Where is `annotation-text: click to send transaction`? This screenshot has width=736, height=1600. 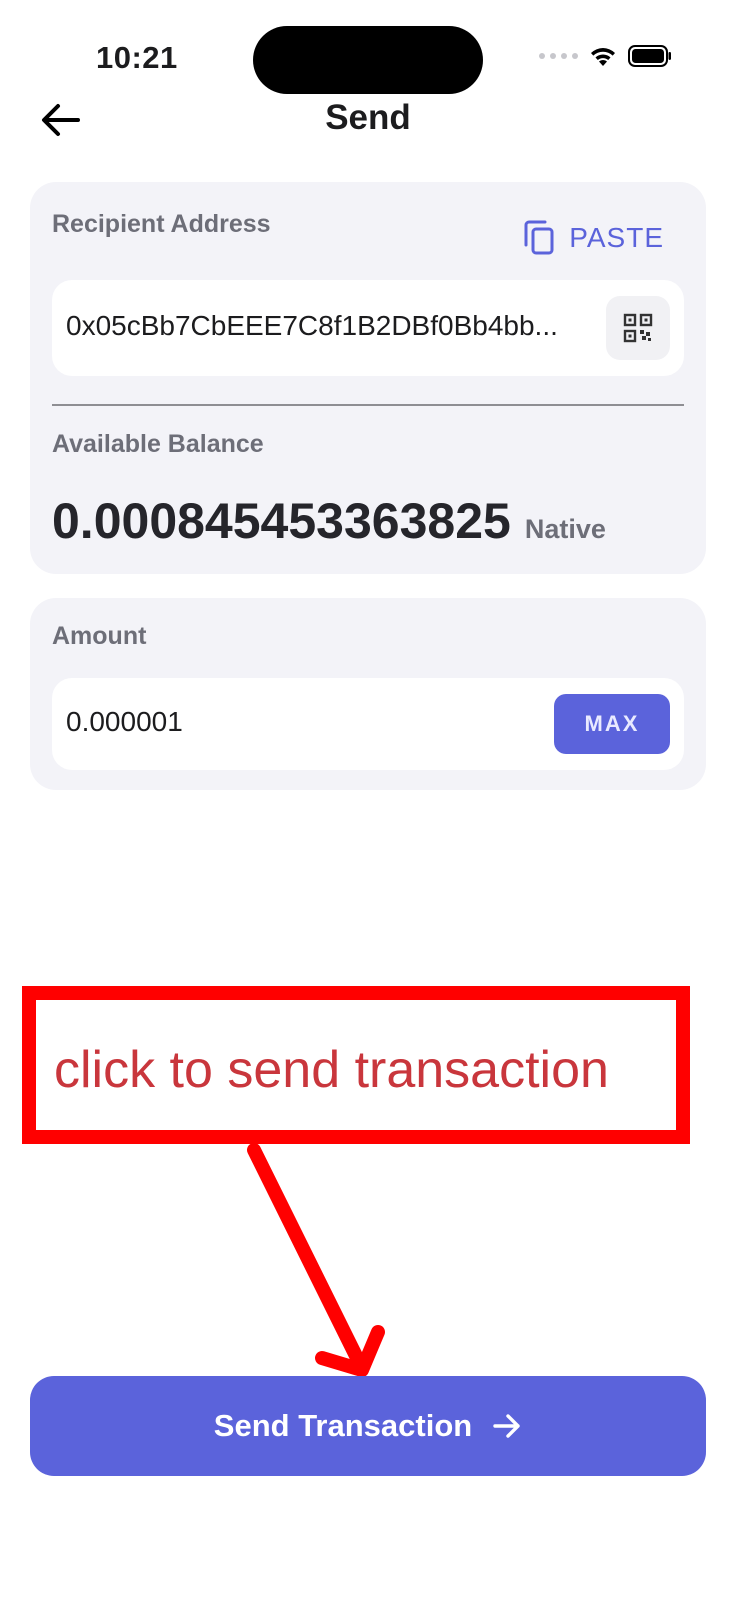
annotation-text: click to send transaction is located at coordinates (331, 1070).